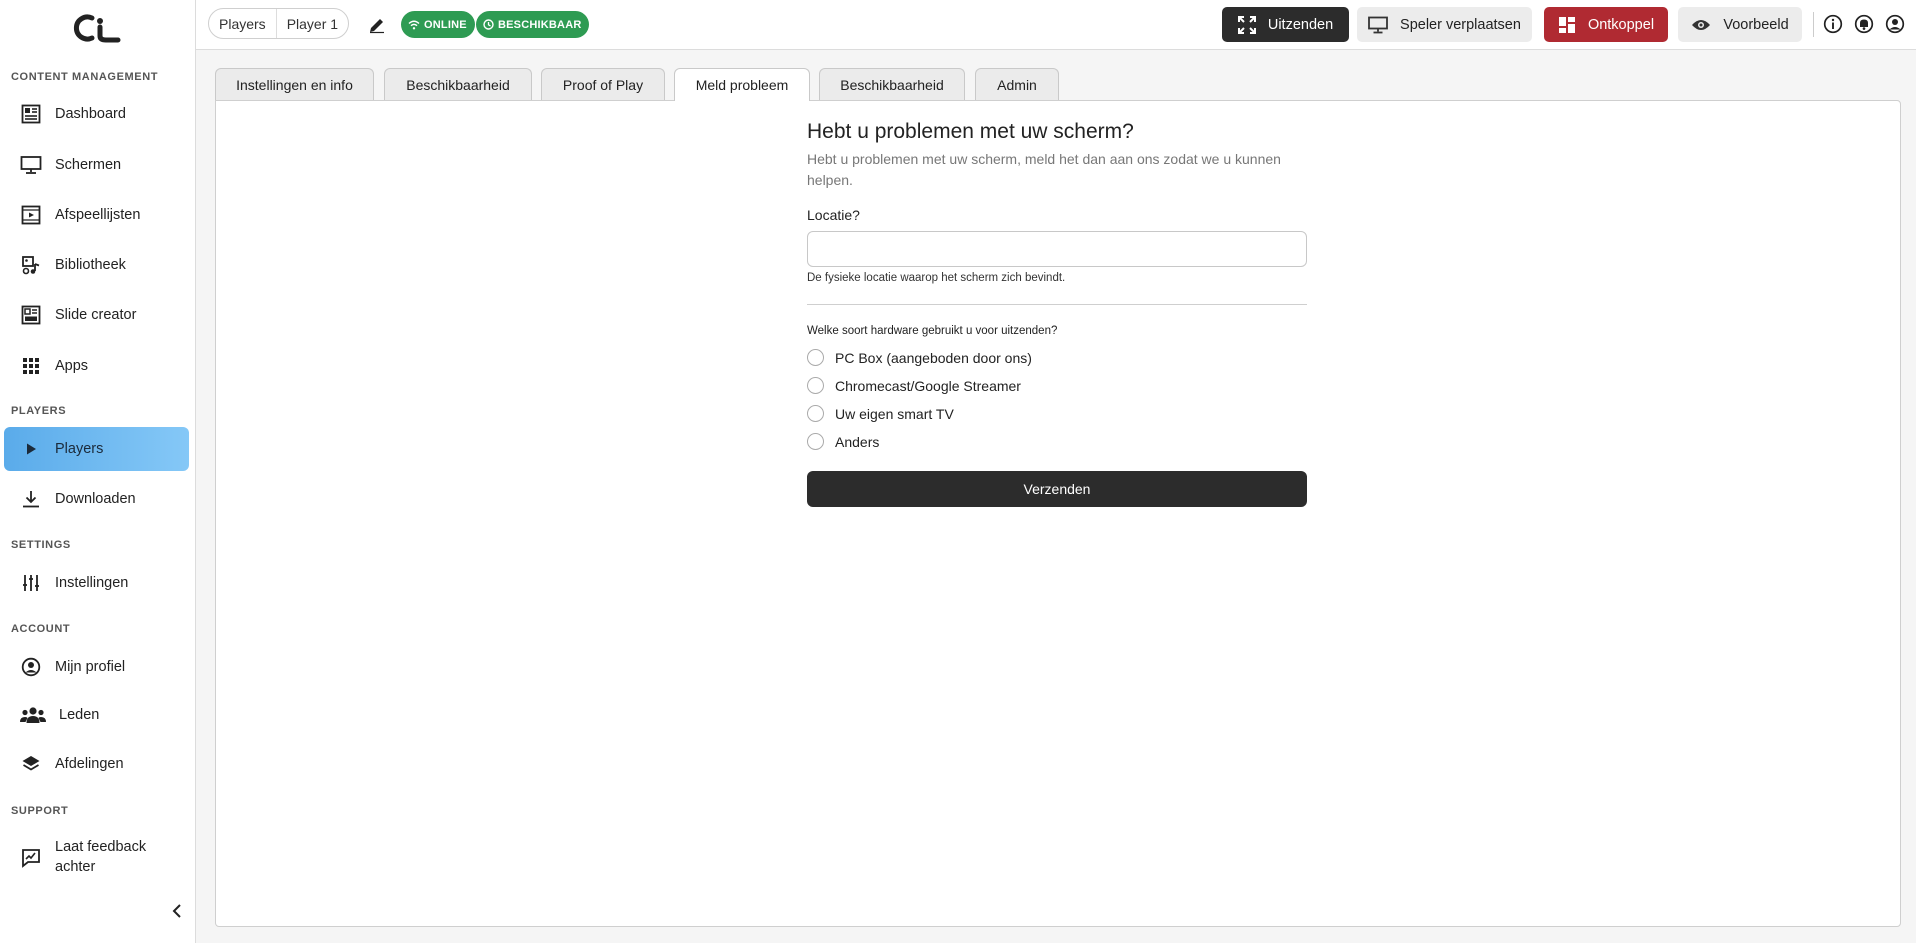 Image resolution: width=1916 pixels, height=943 pixels. I want to click on section-label-account: ACCOUNT, so click(41, 629).